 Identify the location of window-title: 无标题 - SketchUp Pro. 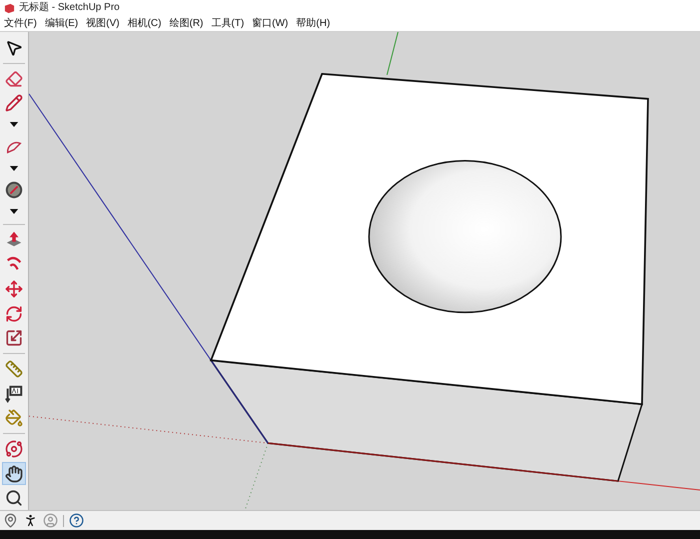
(69, 8).